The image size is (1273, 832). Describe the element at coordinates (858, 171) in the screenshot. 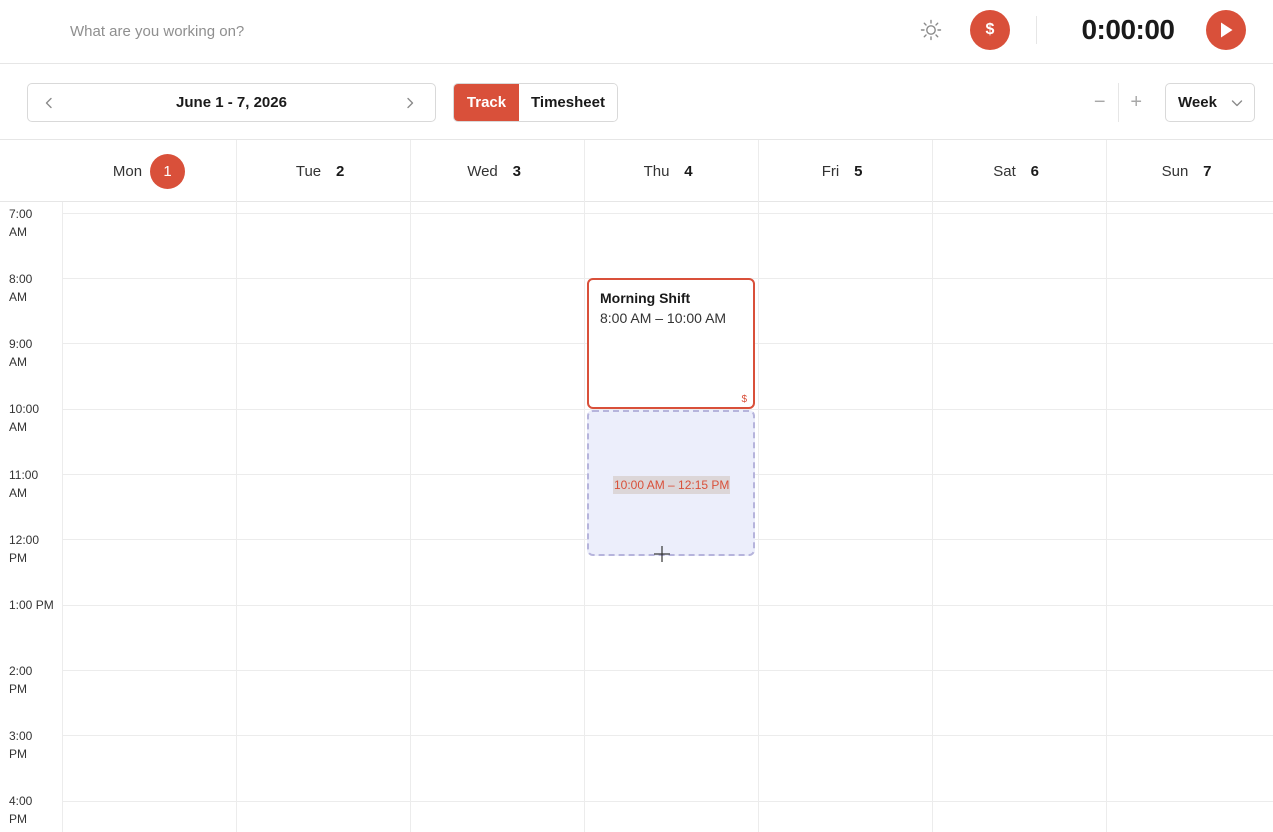

I see `day-number: 5` at that location.